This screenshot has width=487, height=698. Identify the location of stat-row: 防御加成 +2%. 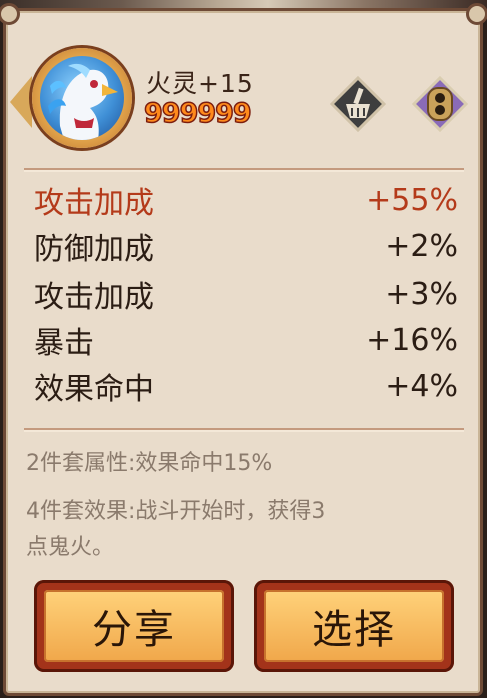
(246, 246).